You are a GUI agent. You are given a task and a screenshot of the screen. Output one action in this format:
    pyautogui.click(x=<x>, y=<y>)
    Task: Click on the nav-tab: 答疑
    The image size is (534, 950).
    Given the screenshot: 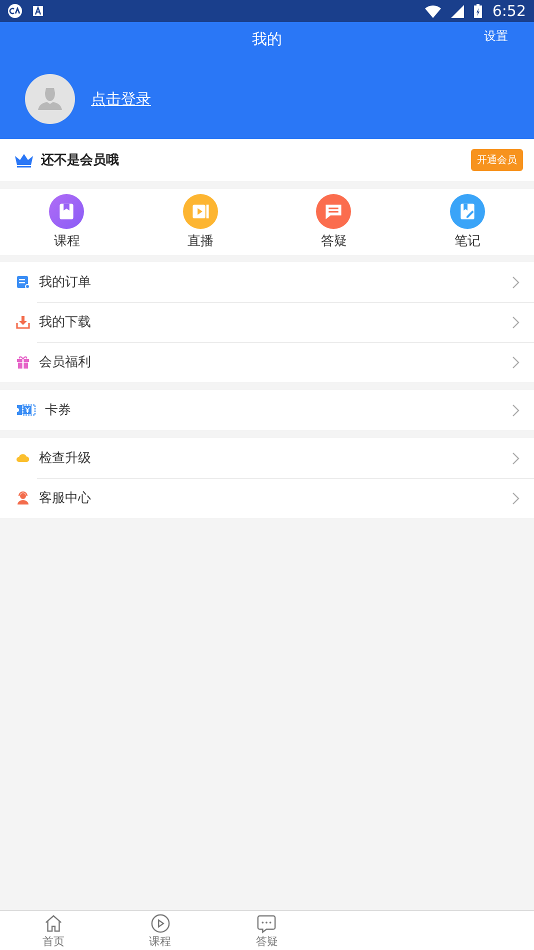 What is the action you would take?
    pyautogui.click(x=267, y=930)
    